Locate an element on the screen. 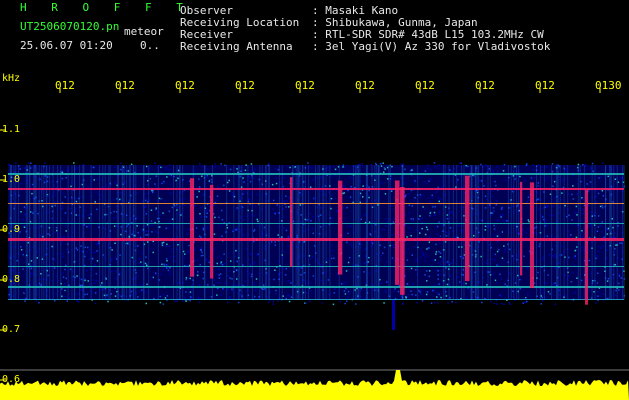  antenna-value: : 3el Yagi(V) Az 330 for Vladivostok is located at coordinates (431, 46).